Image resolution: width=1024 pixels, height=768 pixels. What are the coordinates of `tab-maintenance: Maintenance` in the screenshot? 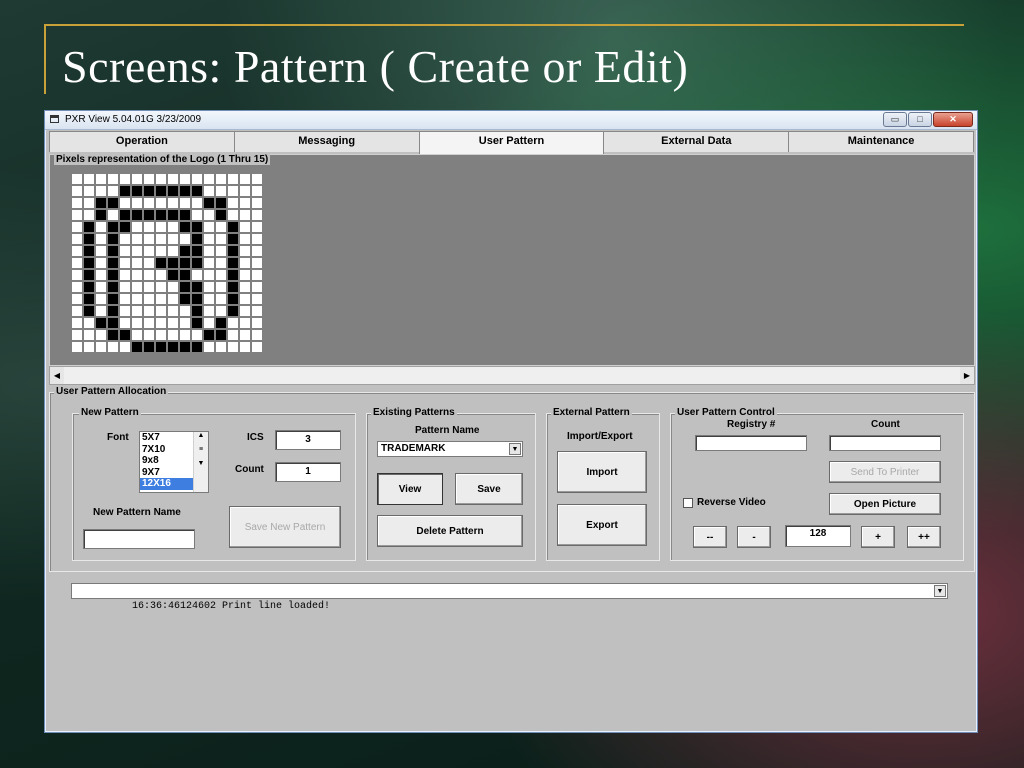 It's located at (881, 141).